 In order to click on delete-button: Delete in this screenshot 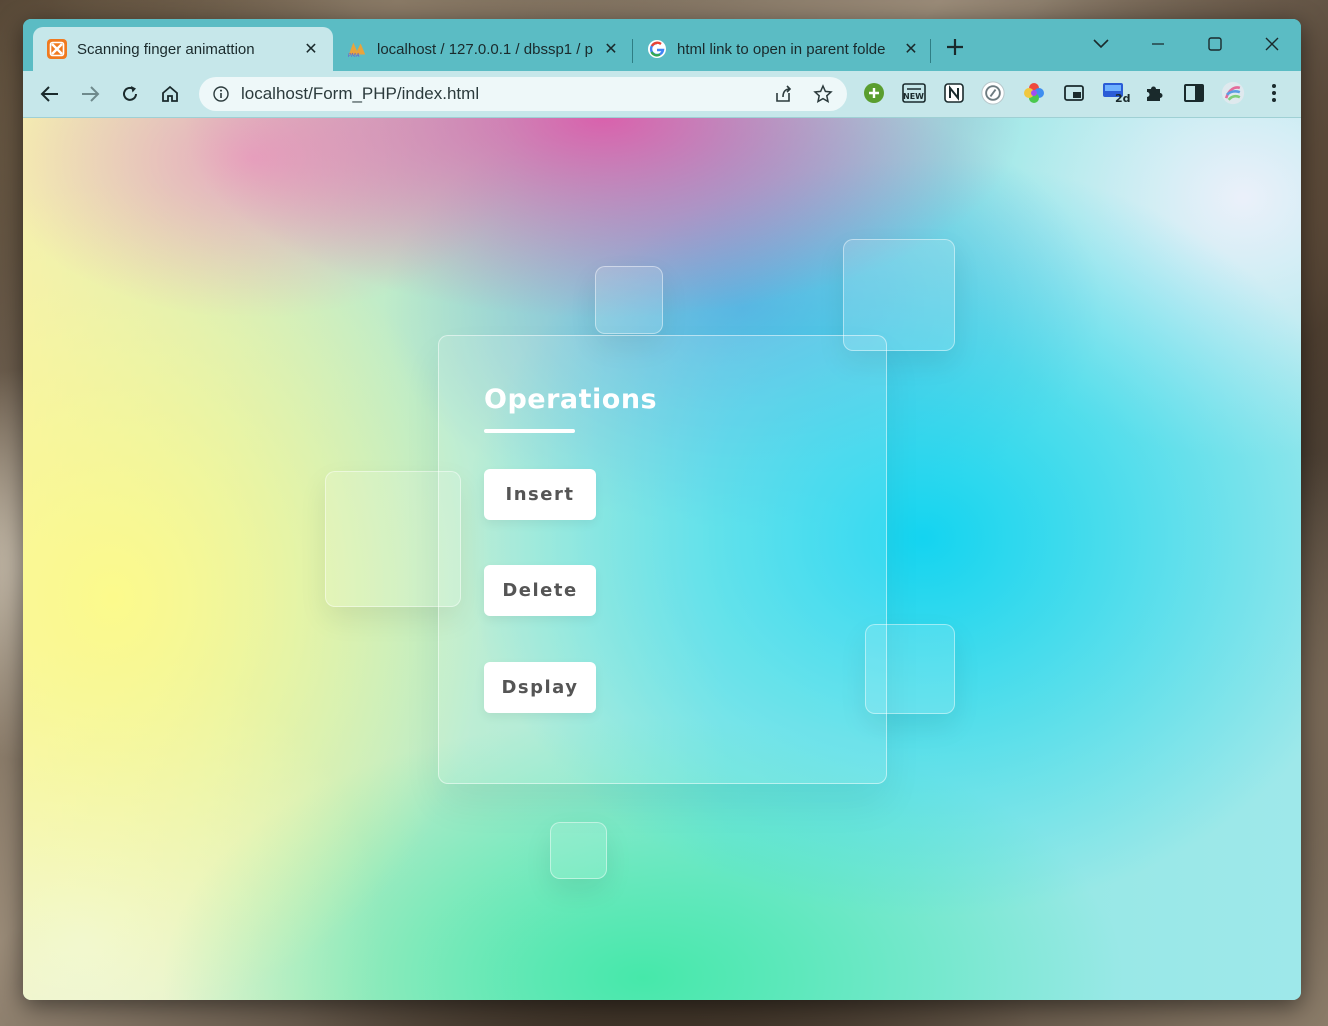, I will do `click(540, 590)`.